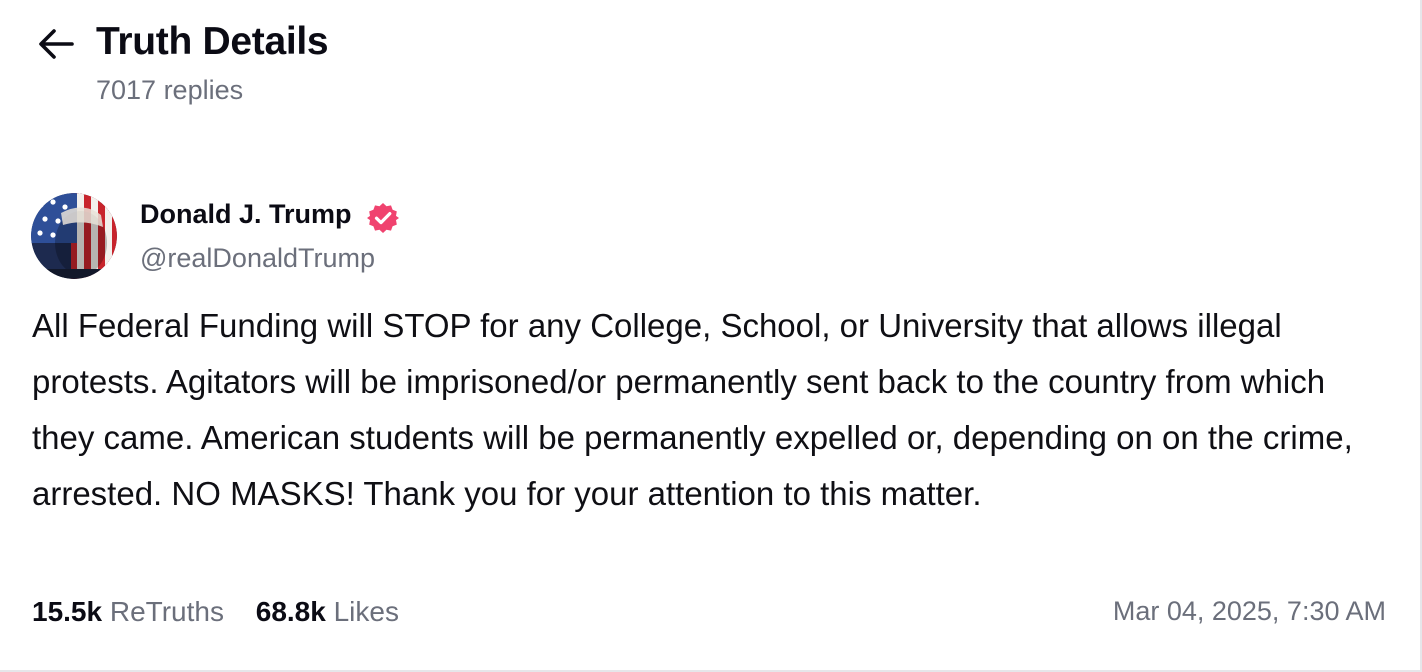 The width and height of the screenshot is (1422, 672). I want to click on post-stats: 15.5k ReTruths 68.8k Likes, so click(227, 612).